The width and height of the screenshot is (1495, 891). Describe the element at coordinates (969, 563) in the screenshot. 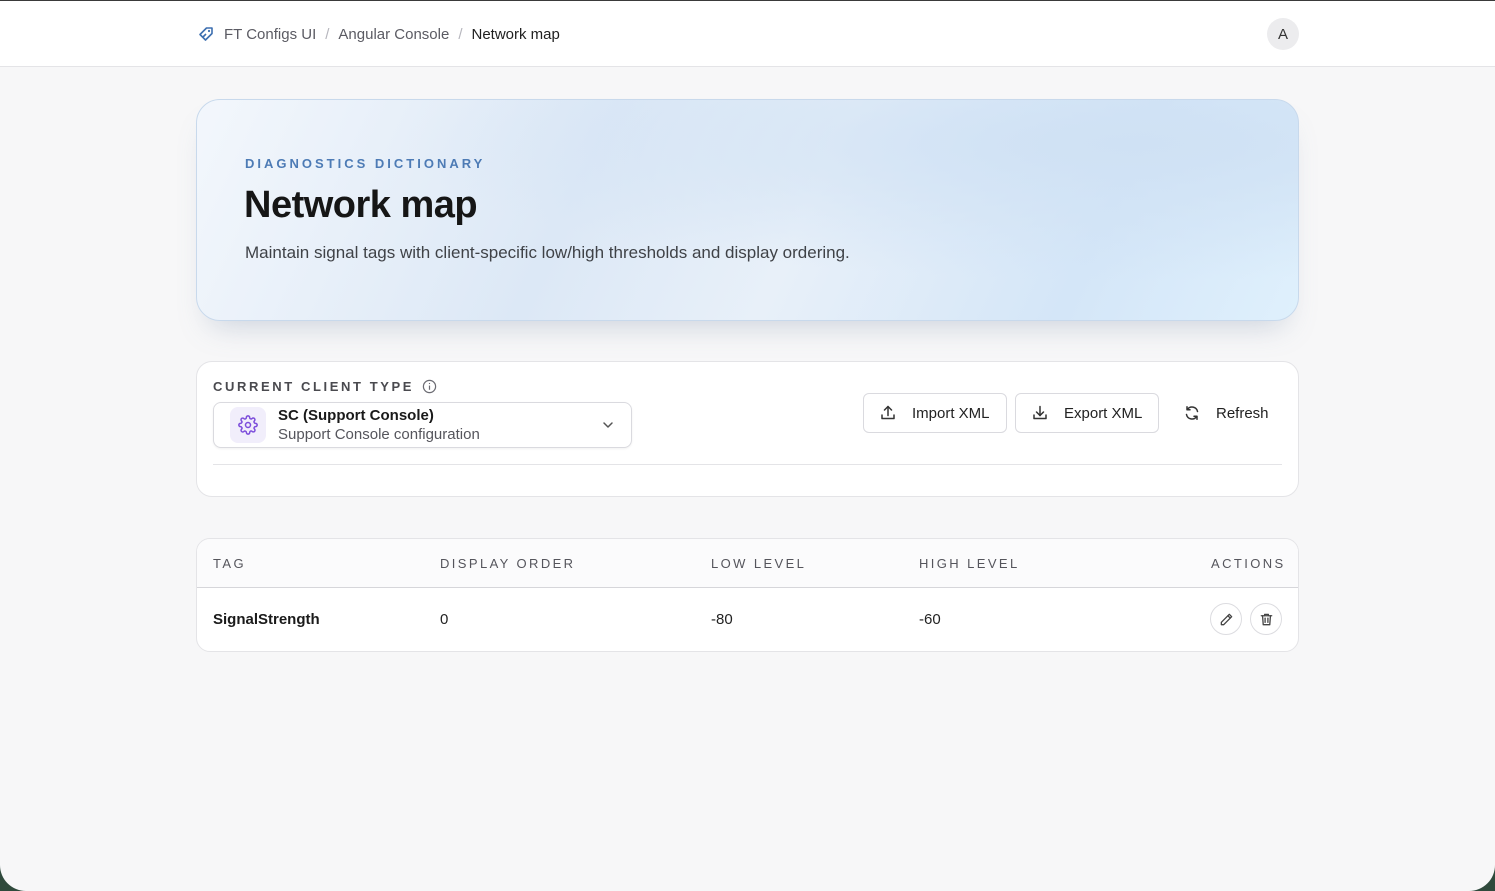

I see `column-header-high-level: HIGH LEVEL` at that location.